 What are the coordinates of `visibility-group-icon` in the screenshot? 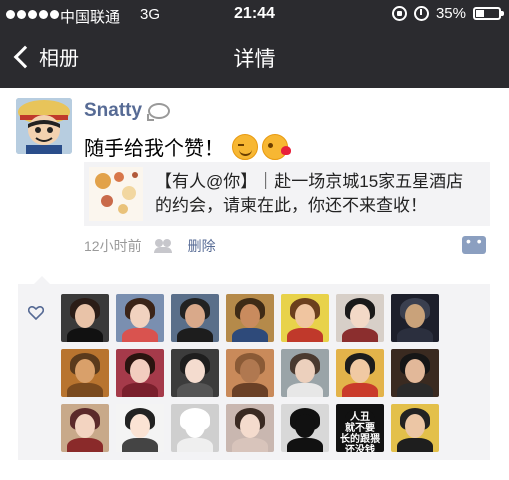 It's located at (163, 246).